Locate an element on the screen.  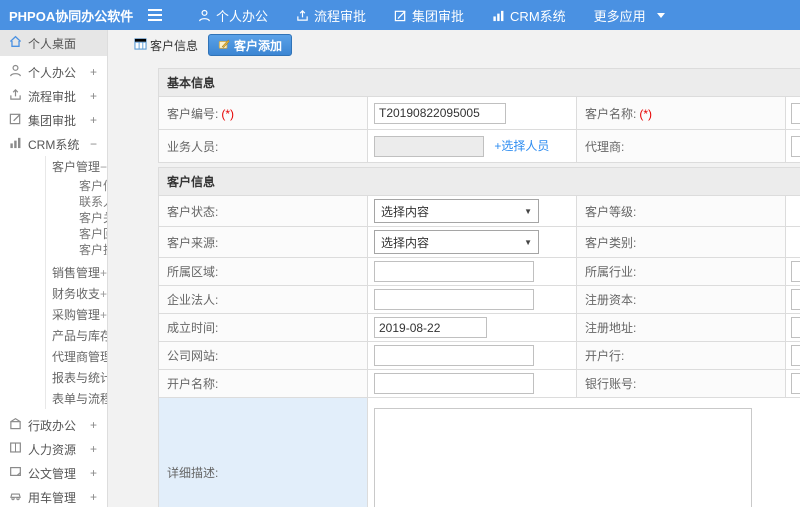
label-reg-address: 注册地址: is located at coordinates (681, 327).